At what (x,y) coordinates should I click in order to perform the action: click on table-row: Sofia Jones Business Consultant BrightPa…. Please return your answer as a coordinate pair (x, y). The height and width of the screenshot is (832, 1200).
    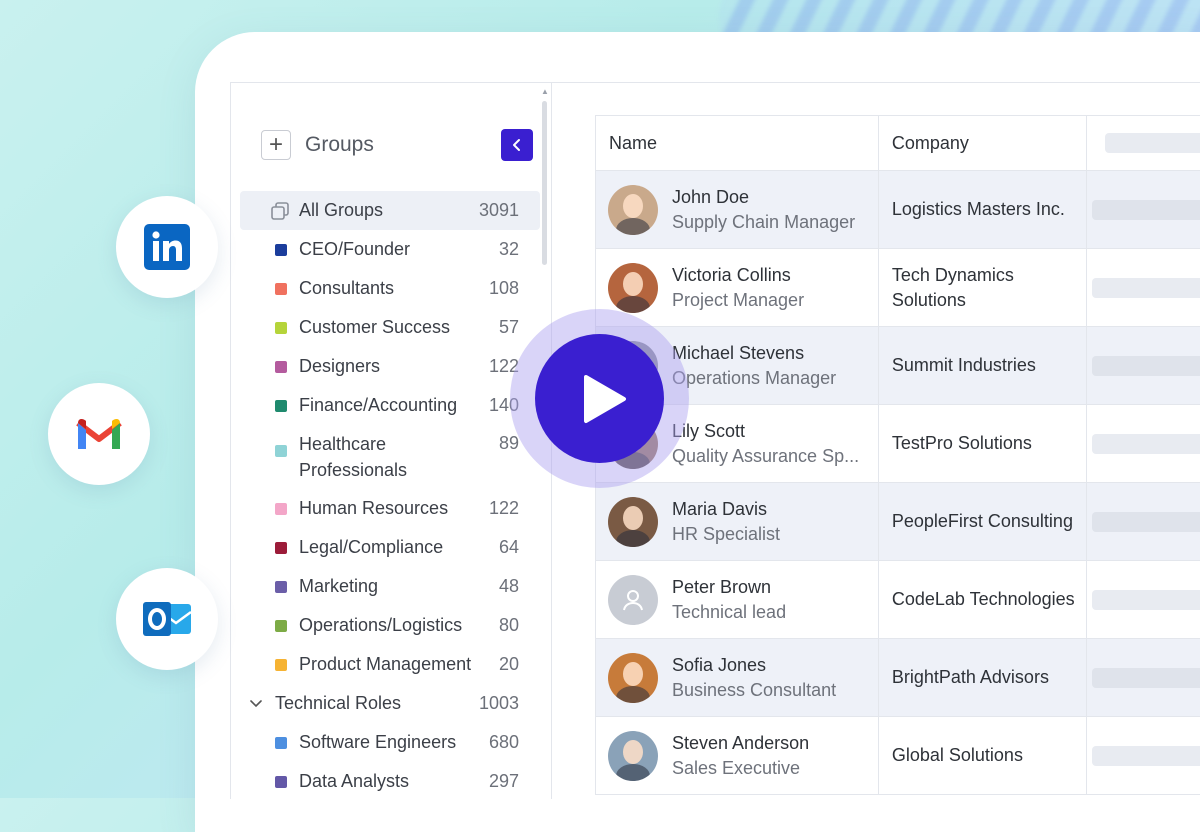
    Looking at the image, I should click on (898, 678).